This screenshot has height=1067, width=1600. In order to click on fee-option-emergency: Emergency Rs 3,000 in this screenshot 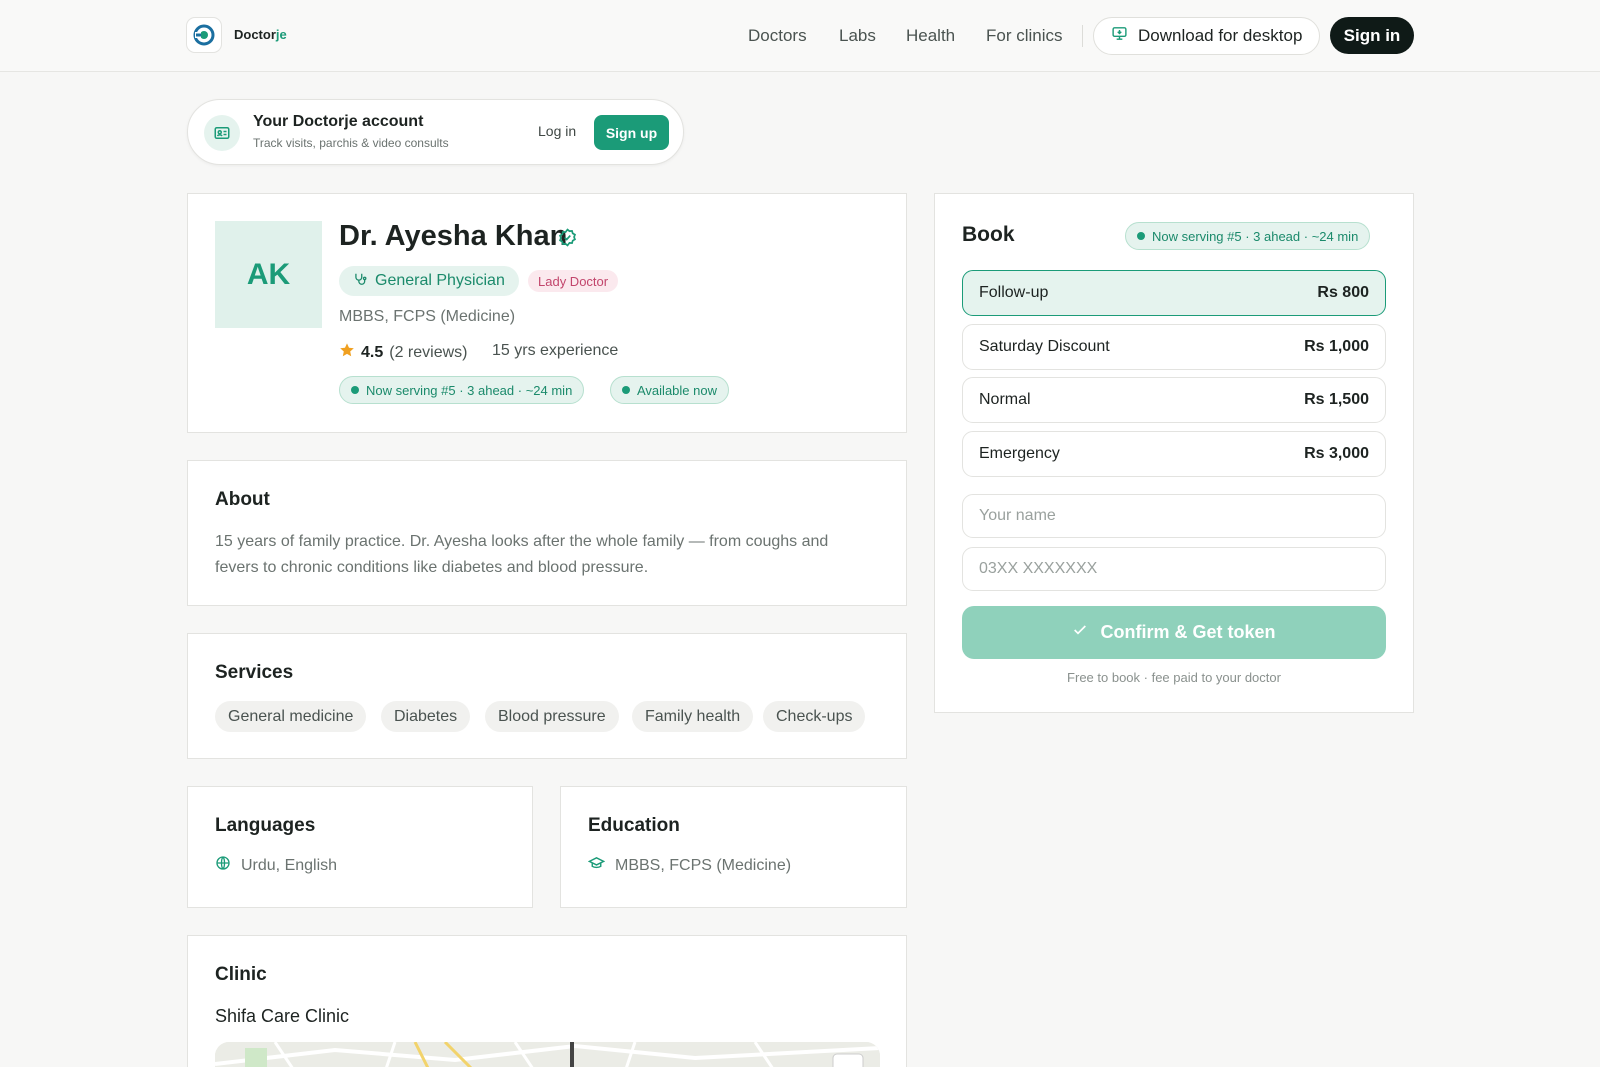, I will do `click(1174, 454)`.